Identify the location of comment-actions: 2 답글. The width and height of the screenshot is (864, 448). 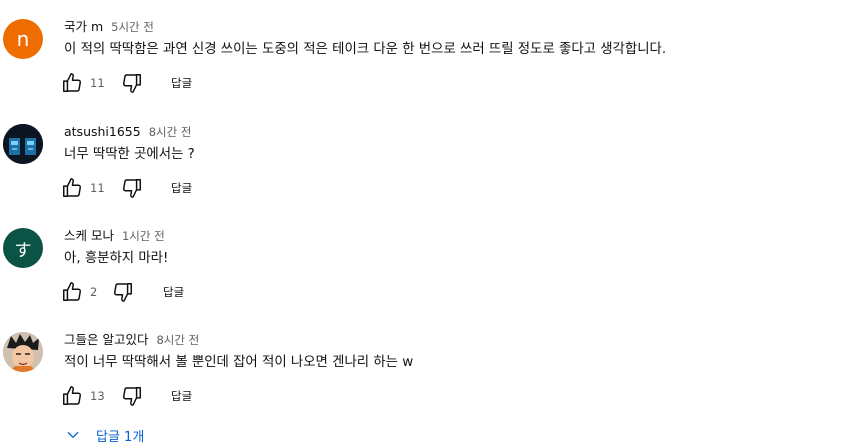
(360, 292).